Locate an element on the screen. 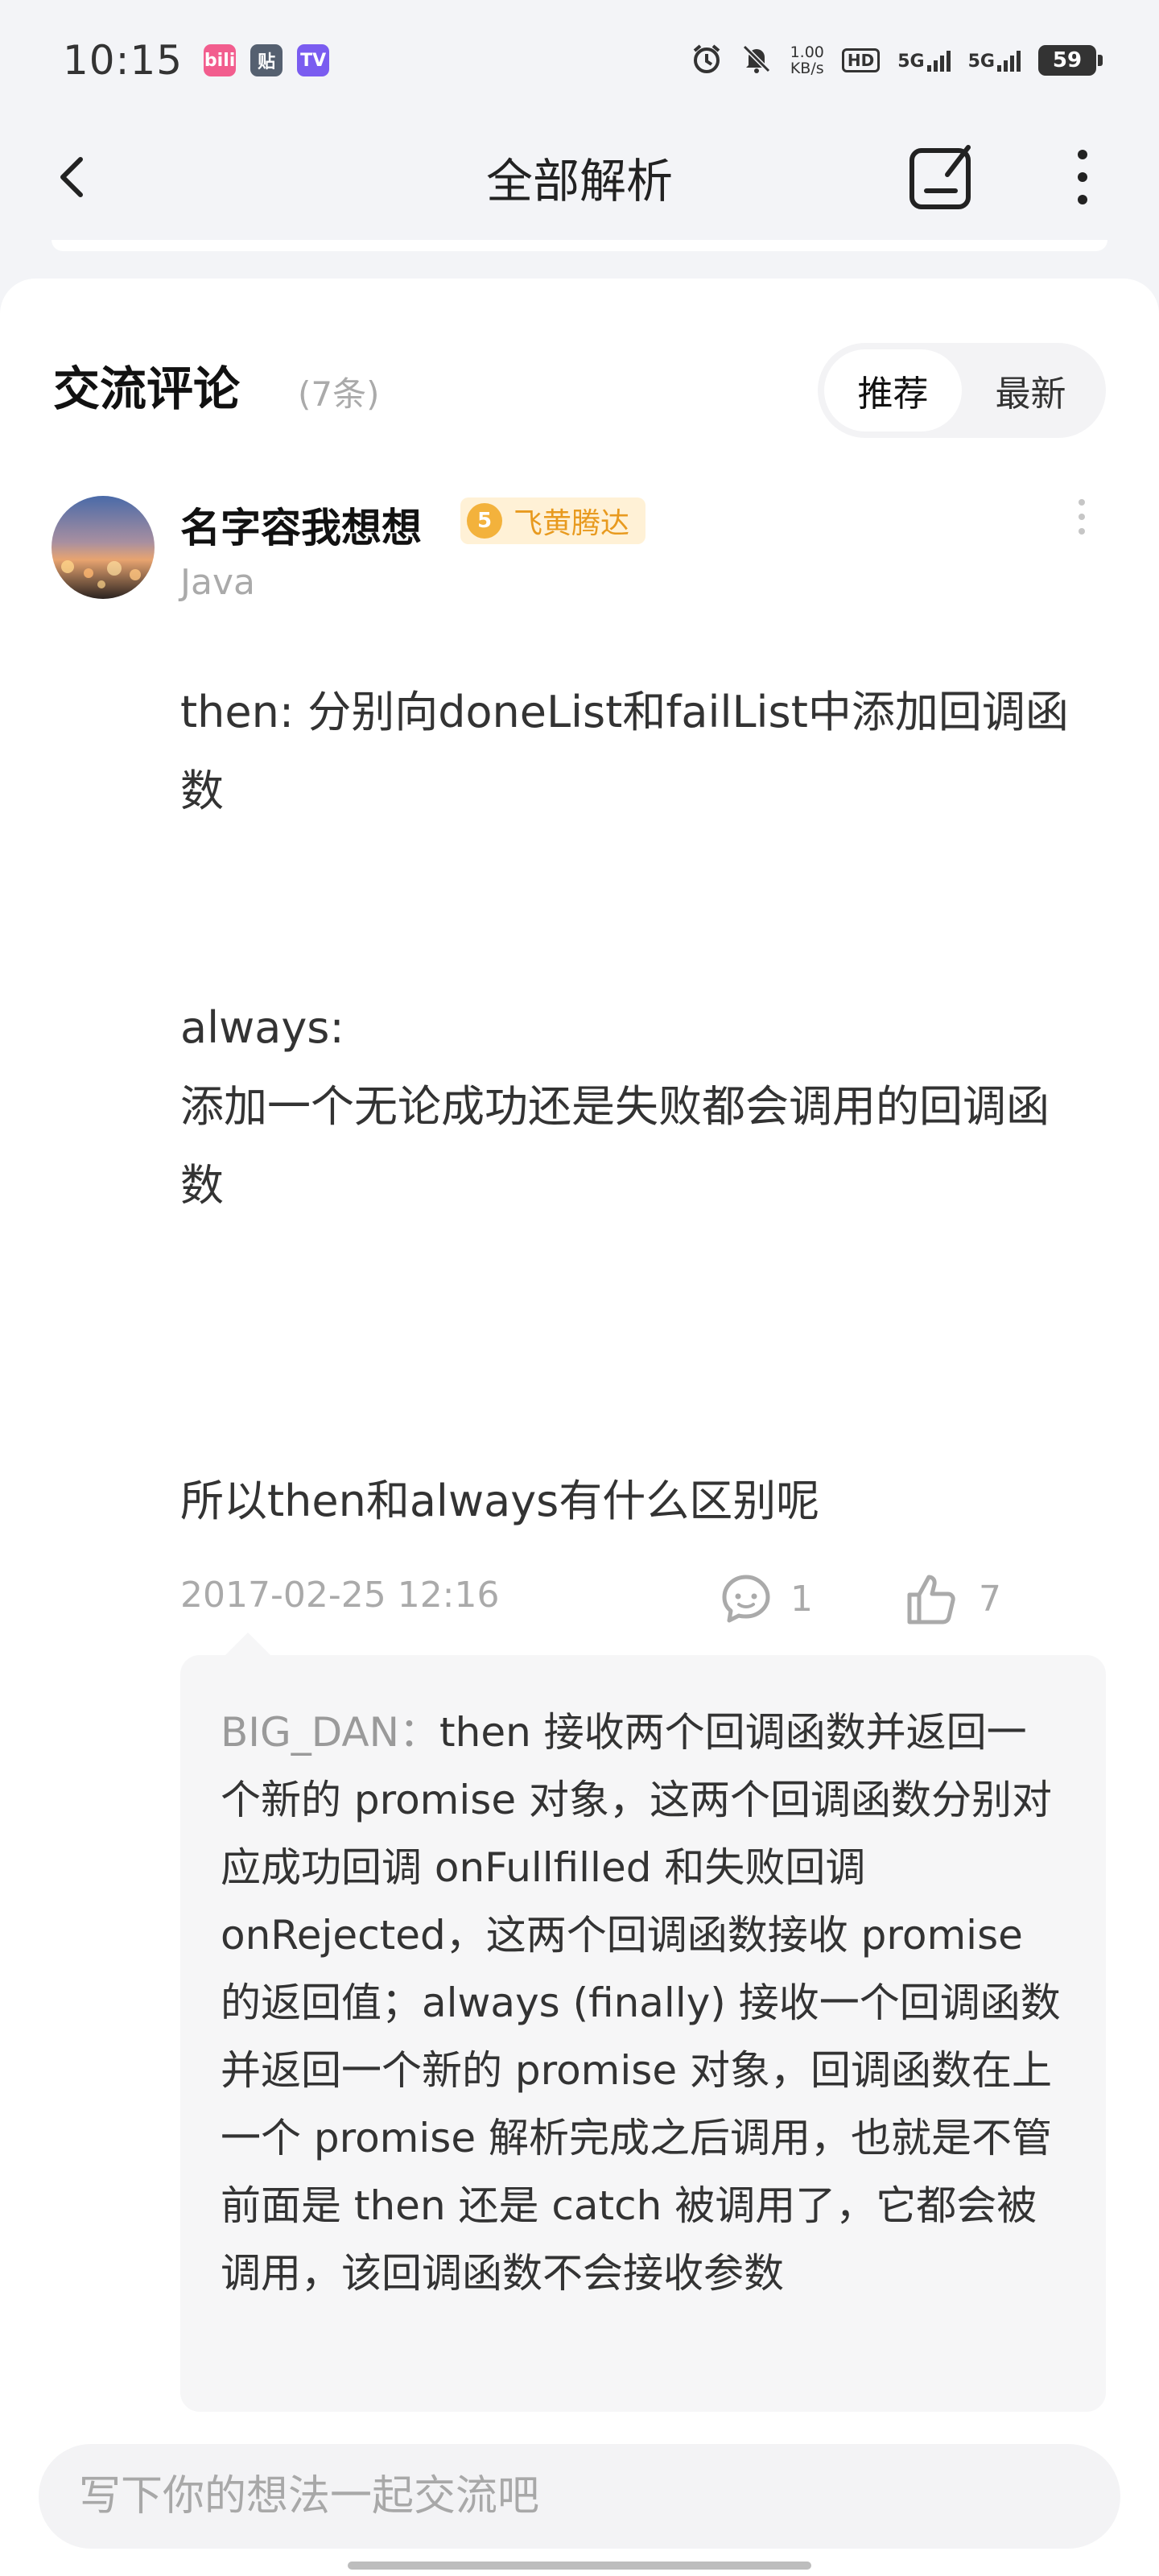 The height and width of the screenshot is (2576, 1159). comment-more-button is located at coordinates (1082, 524).